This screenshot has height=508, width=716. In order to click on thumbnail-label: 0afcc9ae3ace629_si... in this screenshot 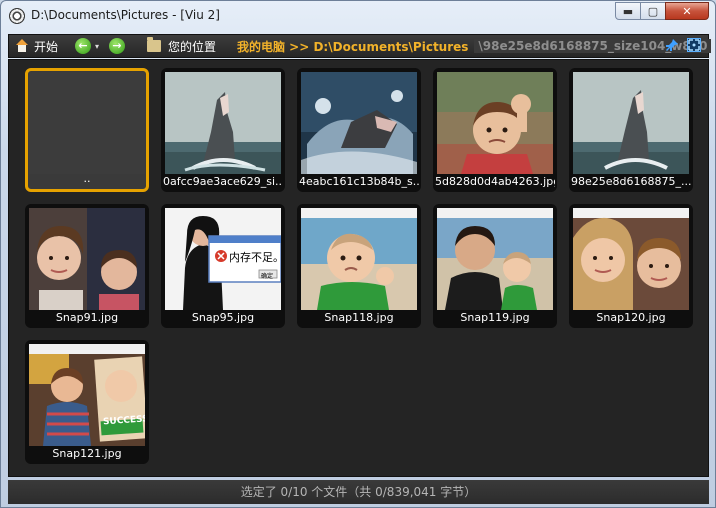, I will do `click(223, 181)`.